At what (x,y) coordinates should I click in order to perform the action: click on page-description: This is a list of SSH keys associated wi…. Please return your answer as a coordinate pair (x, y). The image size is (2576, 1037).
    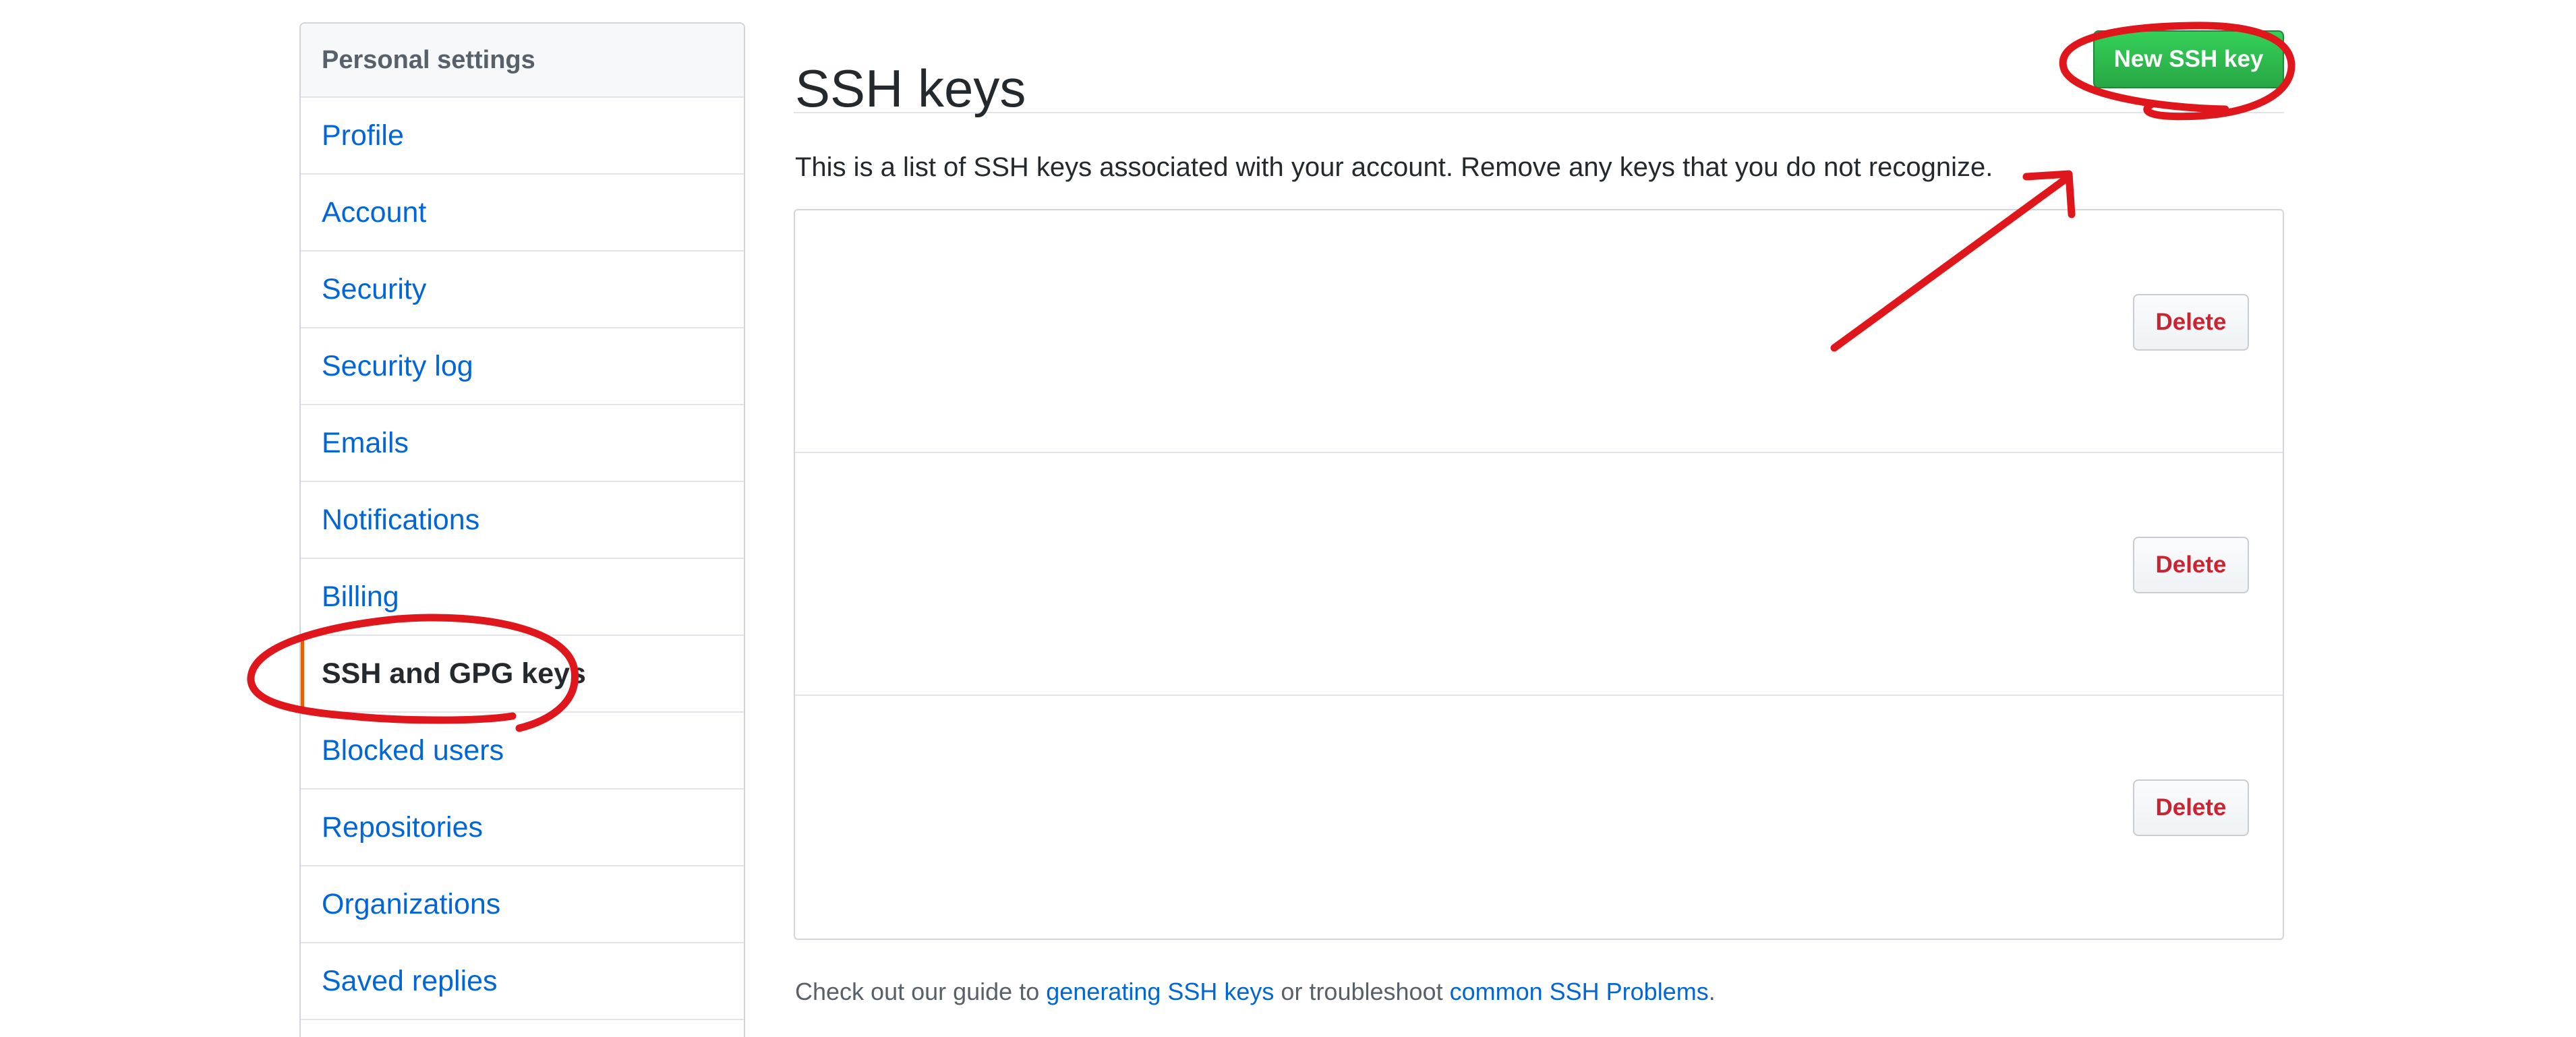
    Looking at the image, I should click on (1394, 167).